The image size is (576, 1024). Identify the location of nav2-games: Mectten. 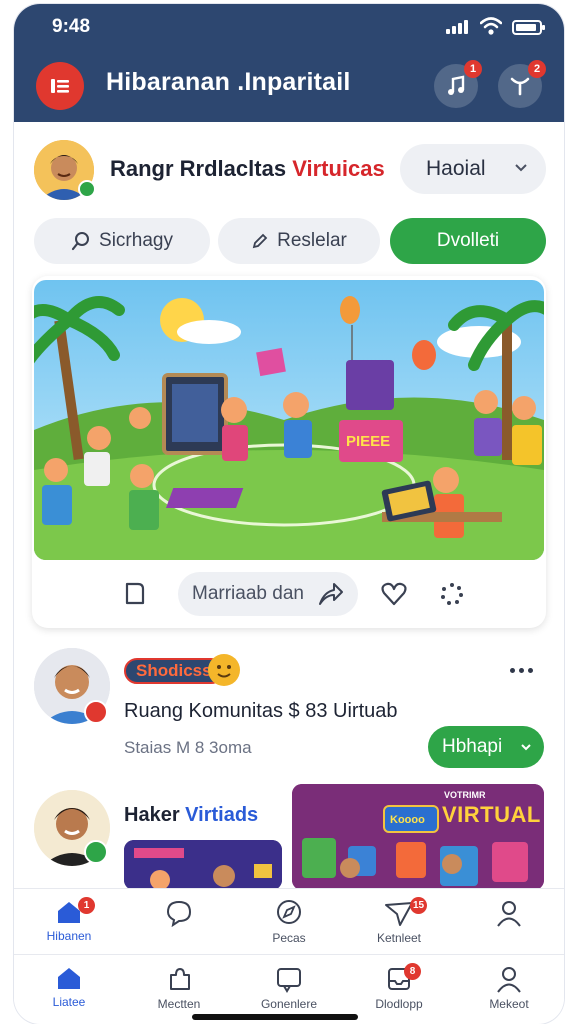
(179, 987).